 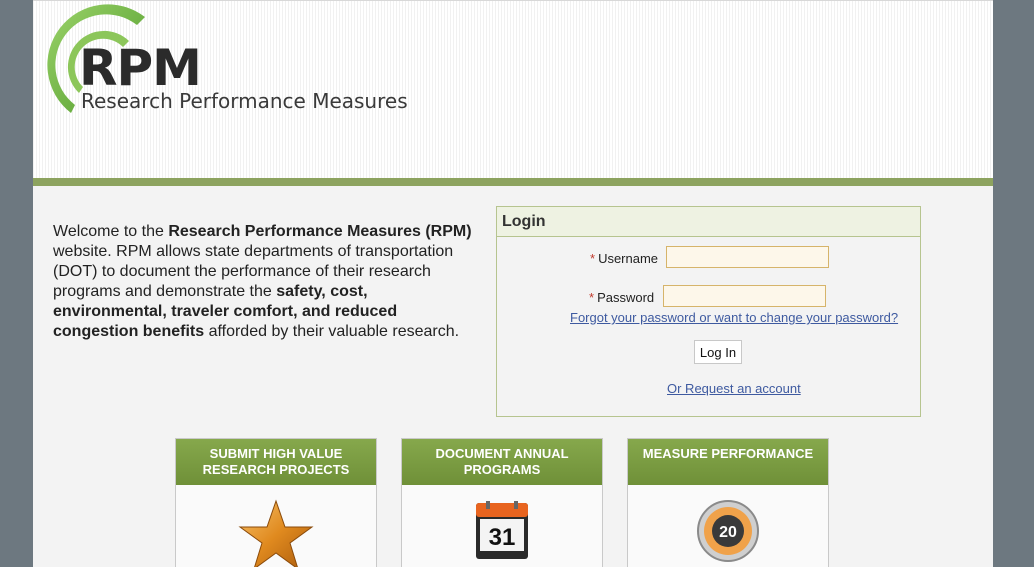 I want to click on rpm-logo: RPM Research Performance Measures, so click(x=223, y=61).